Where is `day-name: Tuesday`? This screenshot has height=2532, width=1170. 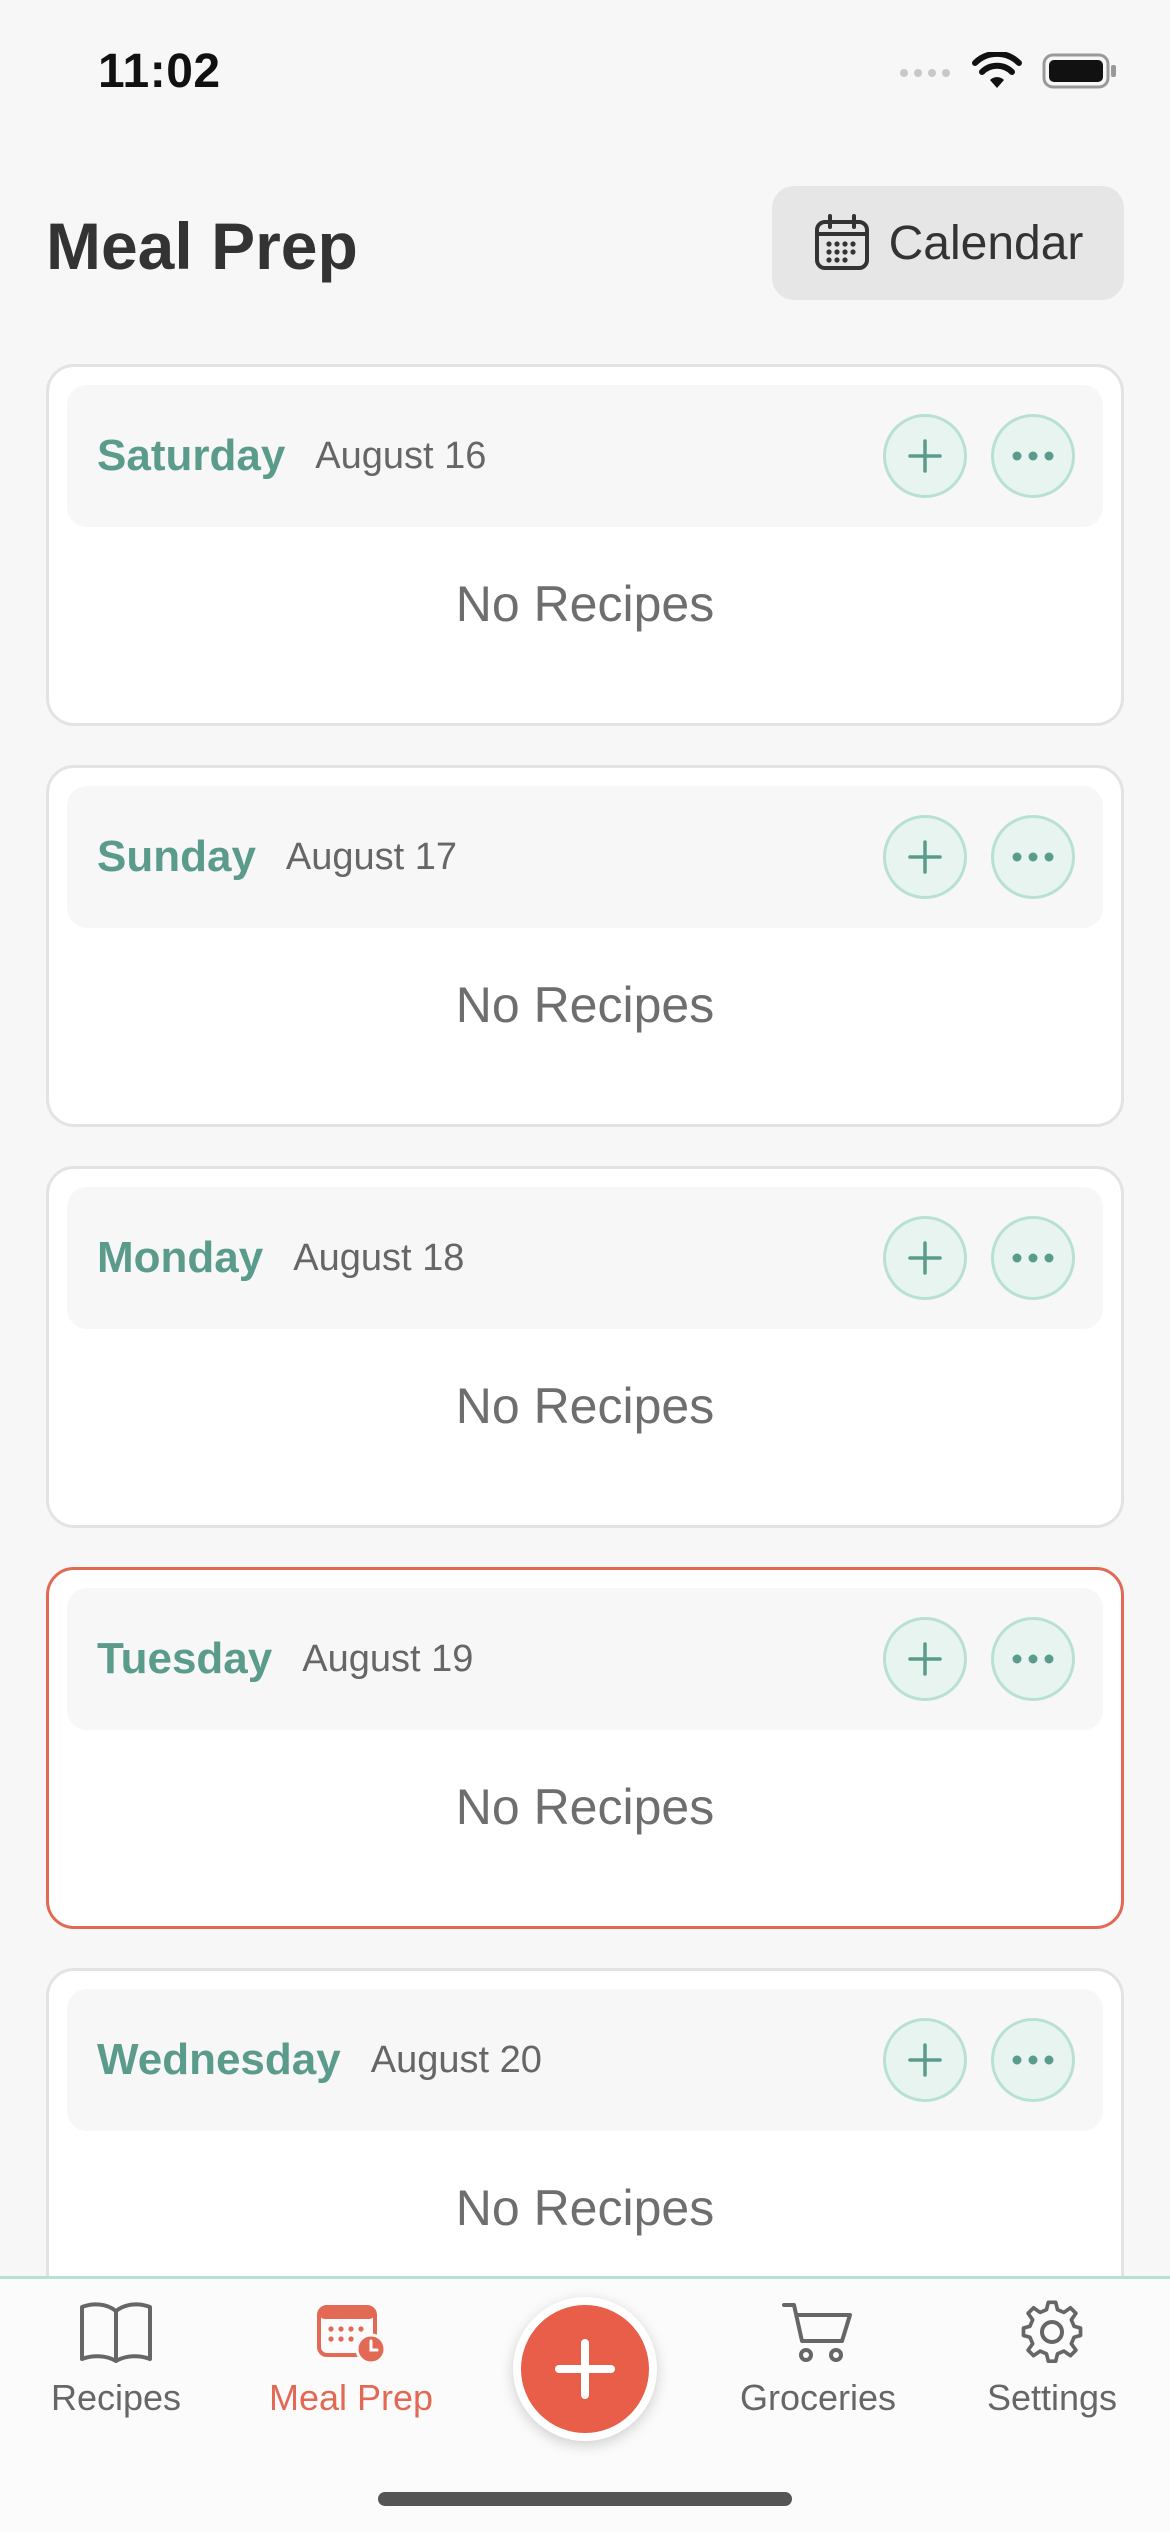 day-name: Tuesday is located at coordinates (185, 1658).